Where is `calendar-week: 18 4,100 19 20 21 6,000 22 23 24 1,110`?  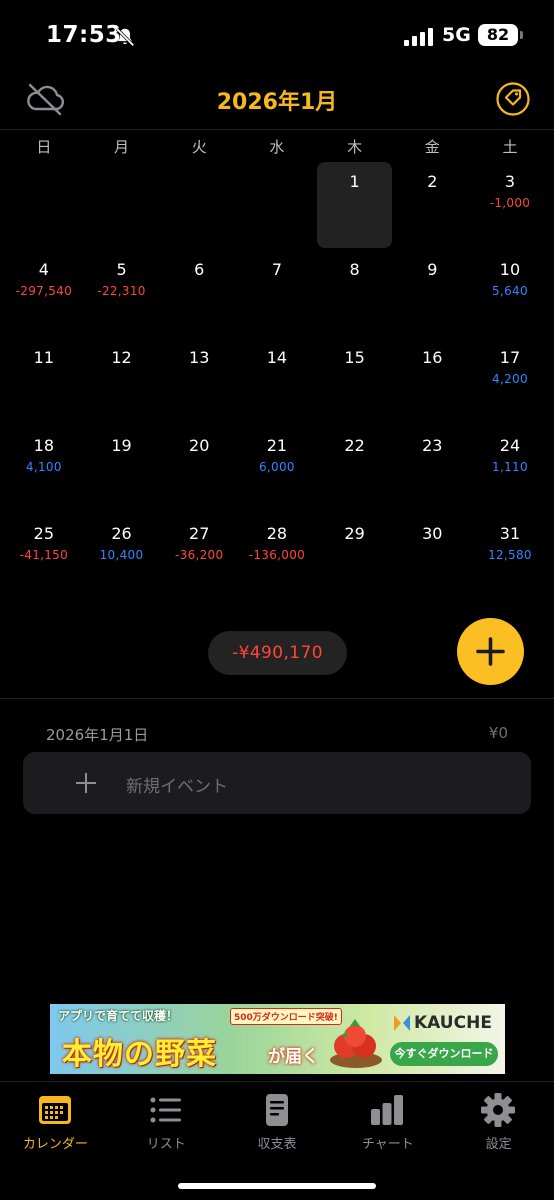
calendar-week: 18 4,100 19 20 21 6,000 22 23 24 1,110 is located at coordinates (277, 470).